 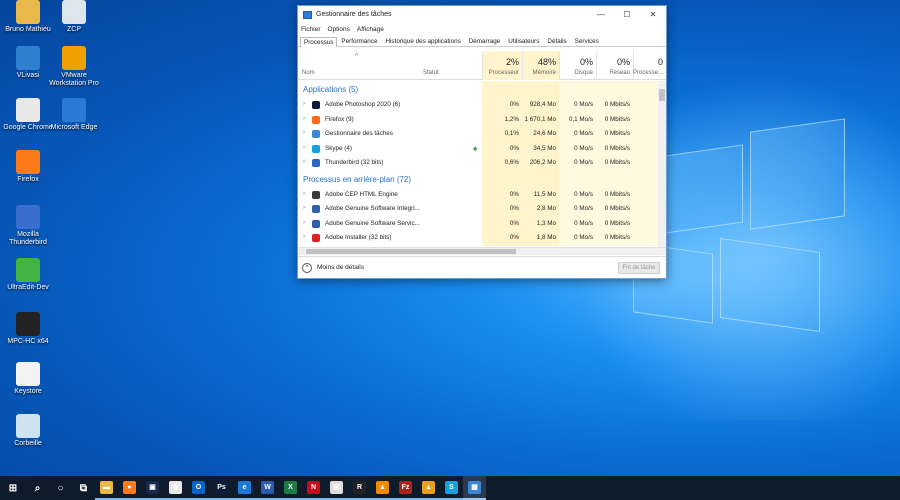 What do you see at coordinates (311, 29) in the screenshot?
I see `menu-fichier: Fichier` at bounding box center [311, 29].